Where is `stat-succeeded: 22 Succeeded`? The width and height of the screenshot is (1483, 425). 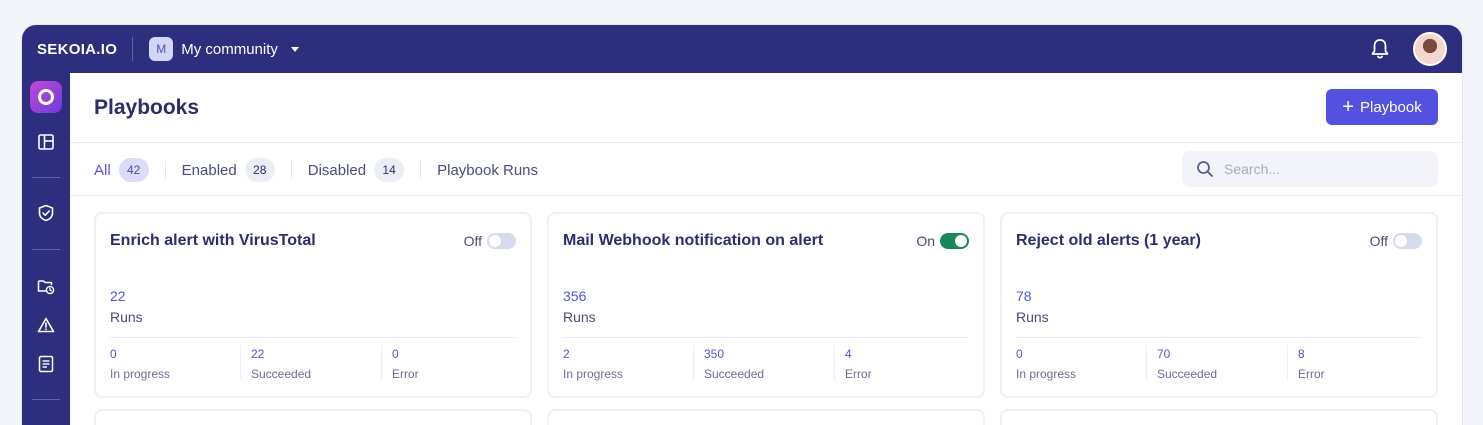 stat-succeeded: 22 Succeeded is located at coordinates (281, 365).